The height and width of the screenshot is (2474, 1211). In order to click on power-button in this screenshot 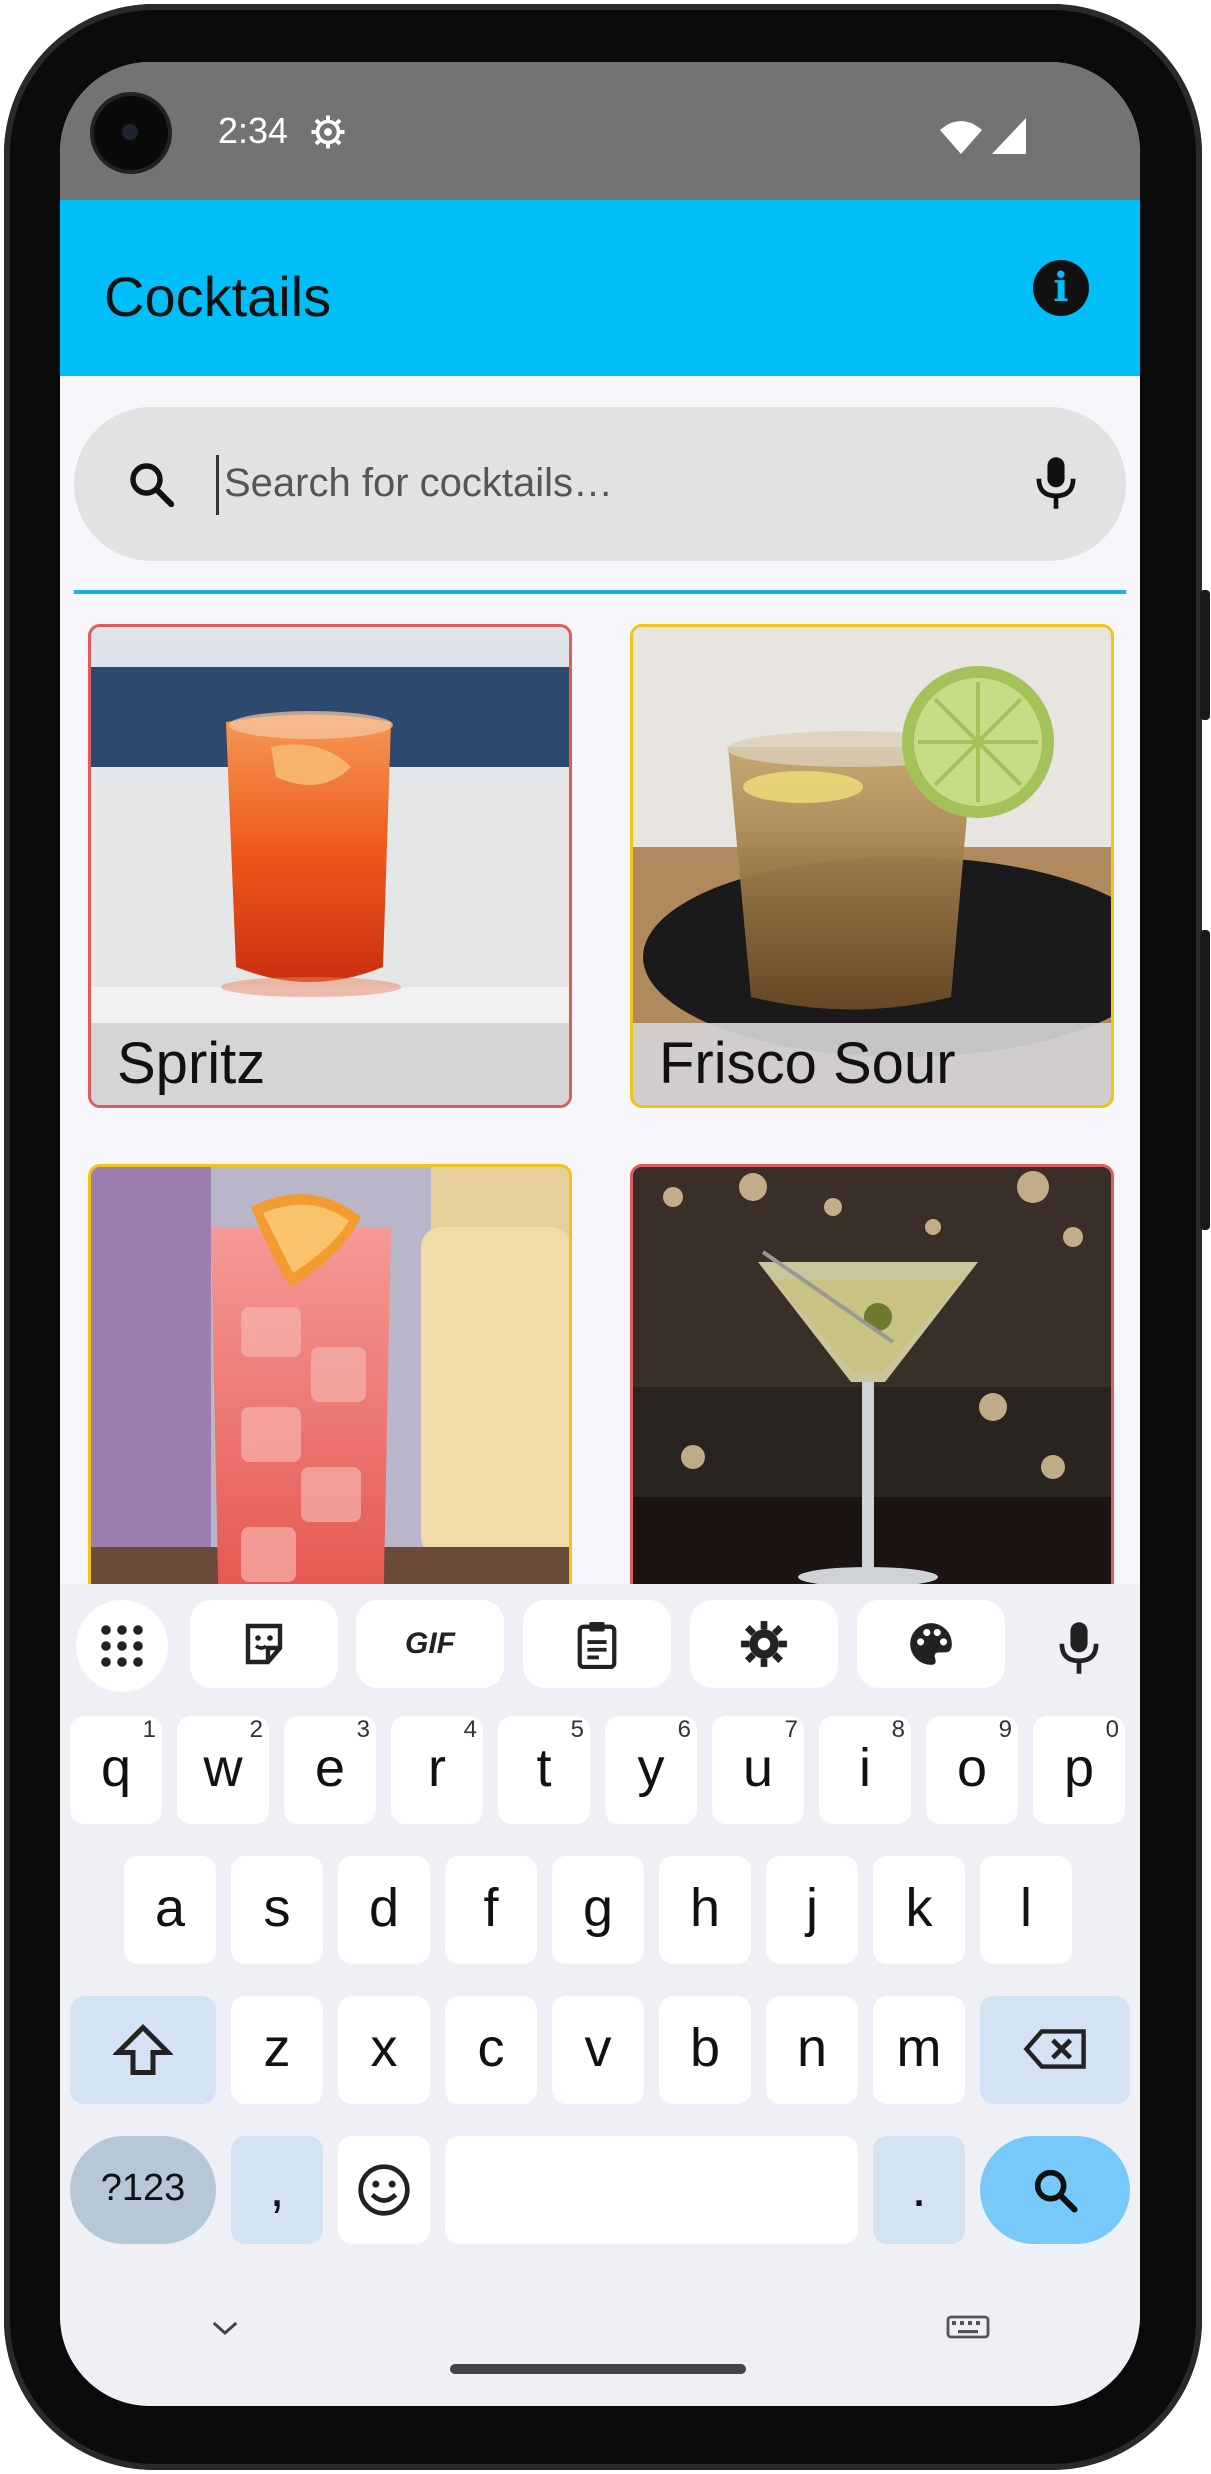, I will do `click(1205, 655)`.